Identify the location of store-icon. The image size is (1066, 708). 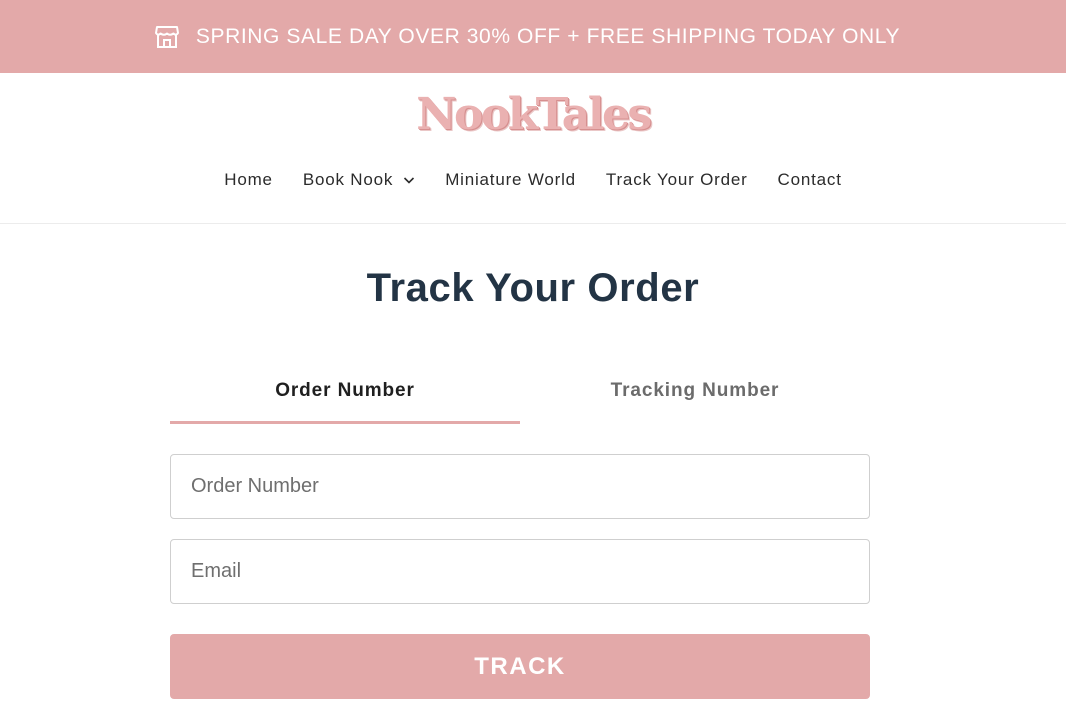
(167, 37).